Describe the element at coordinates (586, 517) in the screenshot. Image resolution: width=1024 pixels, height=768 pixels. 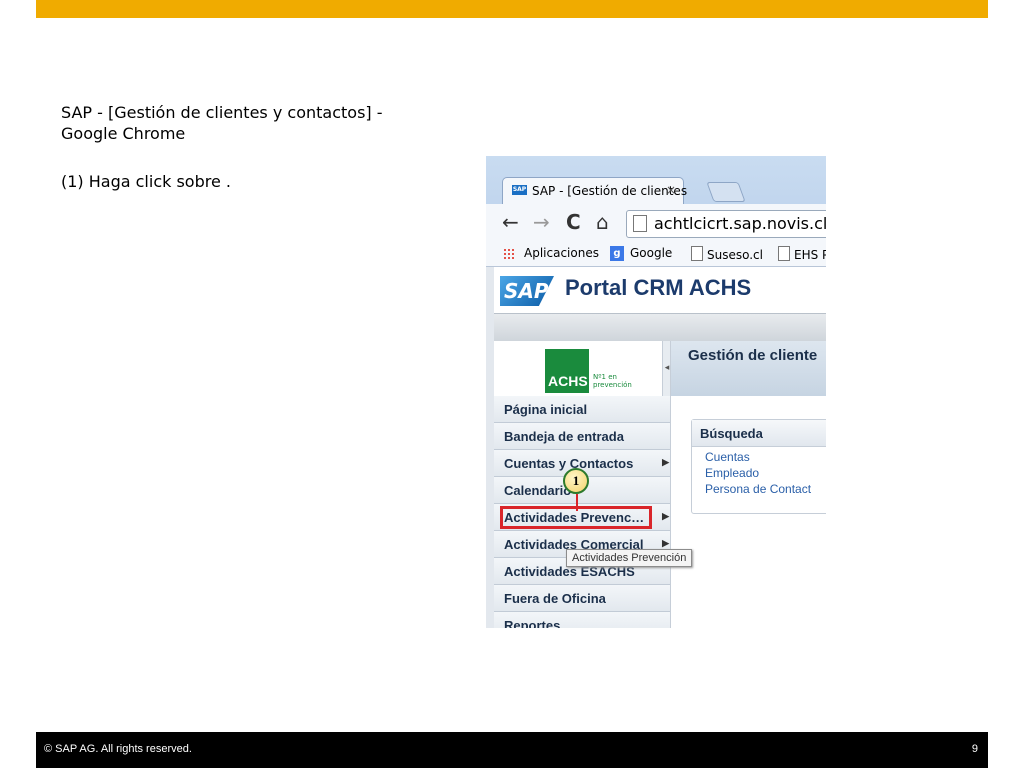
I see `nav-item-actividades-prevencion: Actividades Prevenc… ▶` at that location.